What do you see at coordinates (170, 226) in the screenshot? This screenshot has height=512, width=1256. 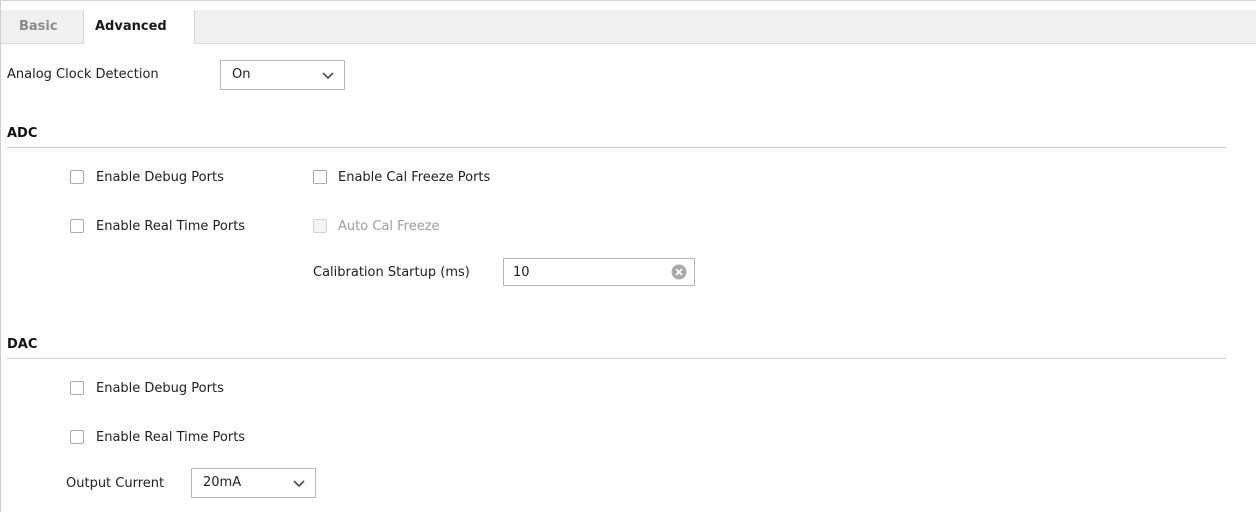 I see `adc-enable-real-time-ports-label: Enable Real Time Ports` at bounding box center [170, 226].